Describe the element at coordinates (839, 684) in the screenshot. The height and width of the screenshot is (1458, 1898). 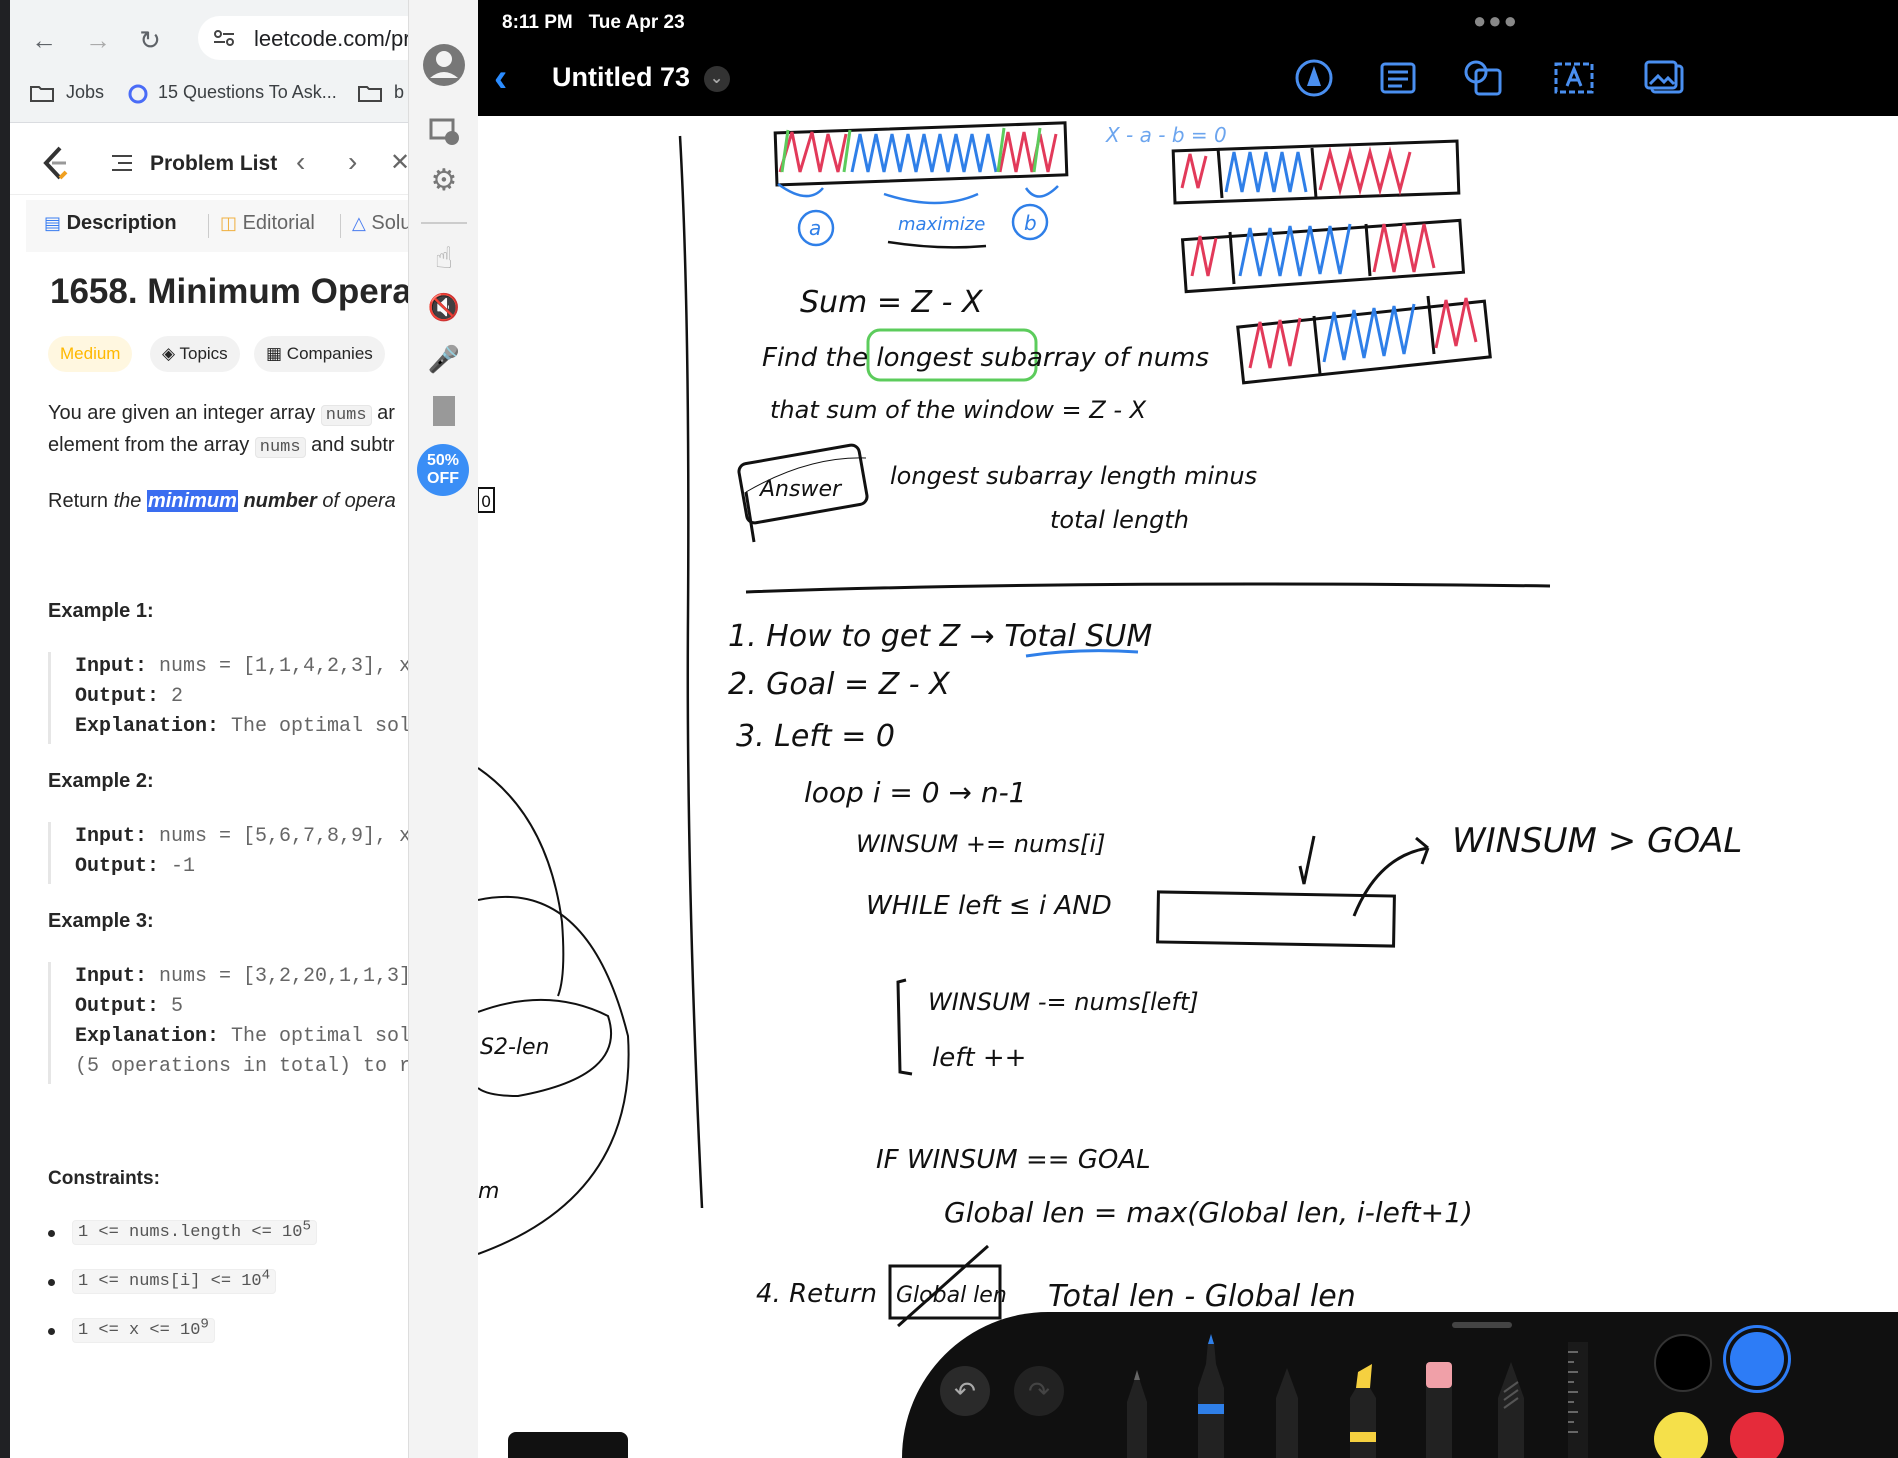
I see `step2: 2. Goal = Z - X` at that location.